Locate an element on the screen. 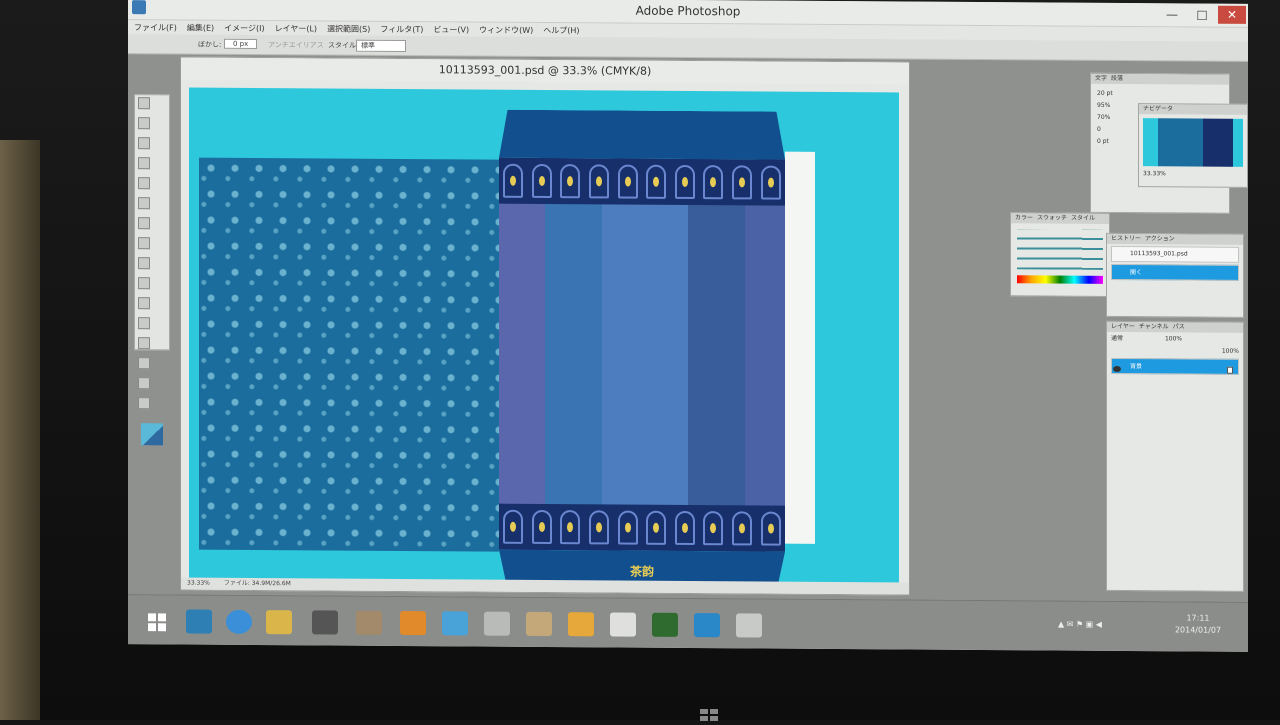  history-state-open: 開く is located at coordinates (1175, 272).